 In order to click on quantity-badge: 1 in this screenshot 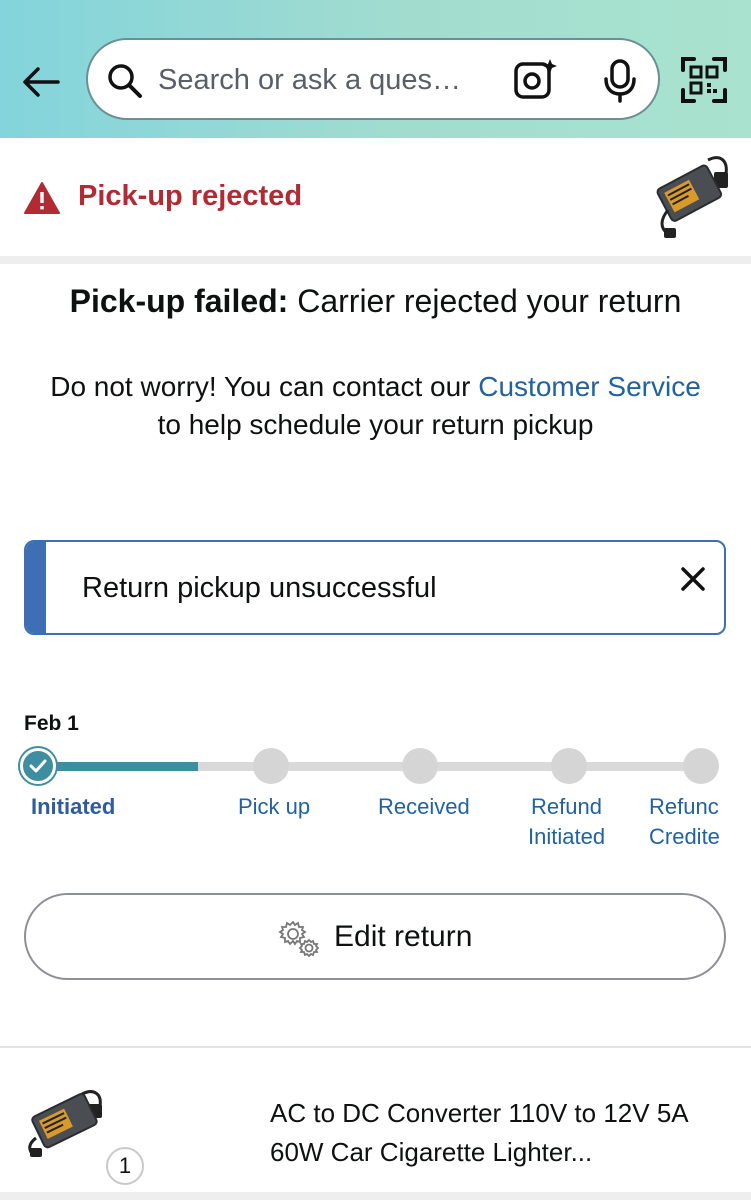, I will do `click(125, 1166)`.